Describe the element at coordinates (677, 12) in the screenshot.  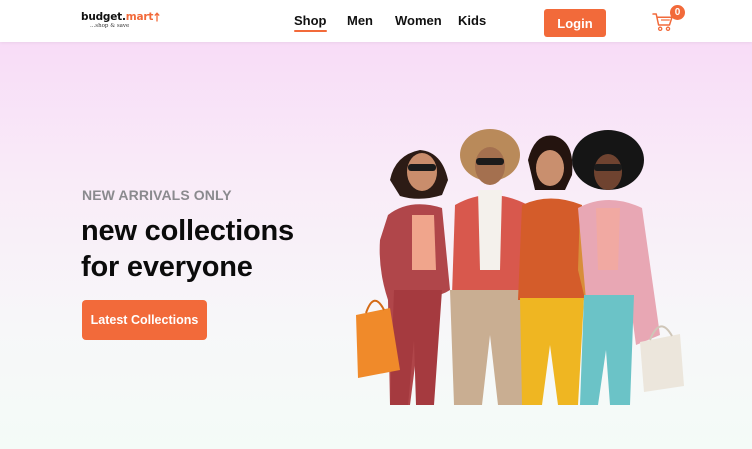
I see `cart-count-badge: 0` at that location.